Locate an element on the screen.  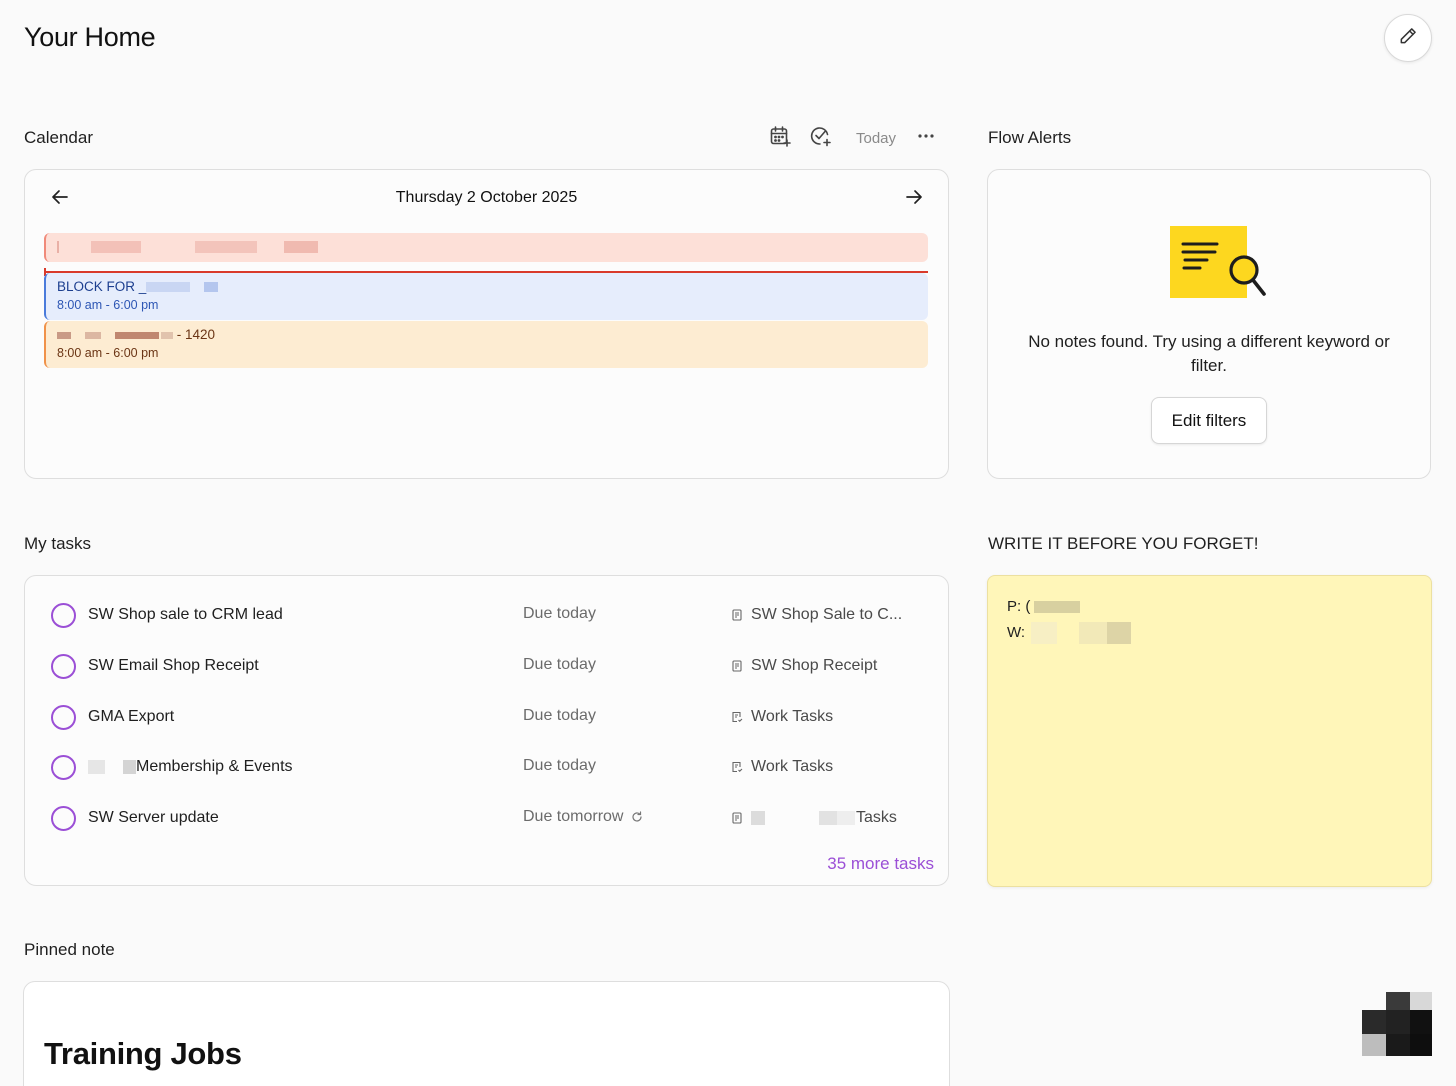
calendar-more-button is located at coordinates (926, 138).